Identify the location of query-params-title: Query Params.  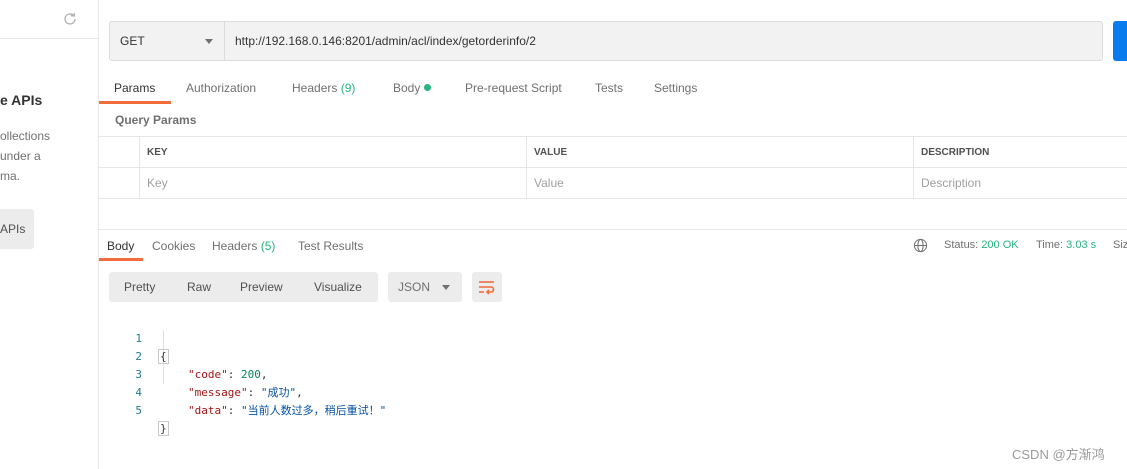
(156, 120).